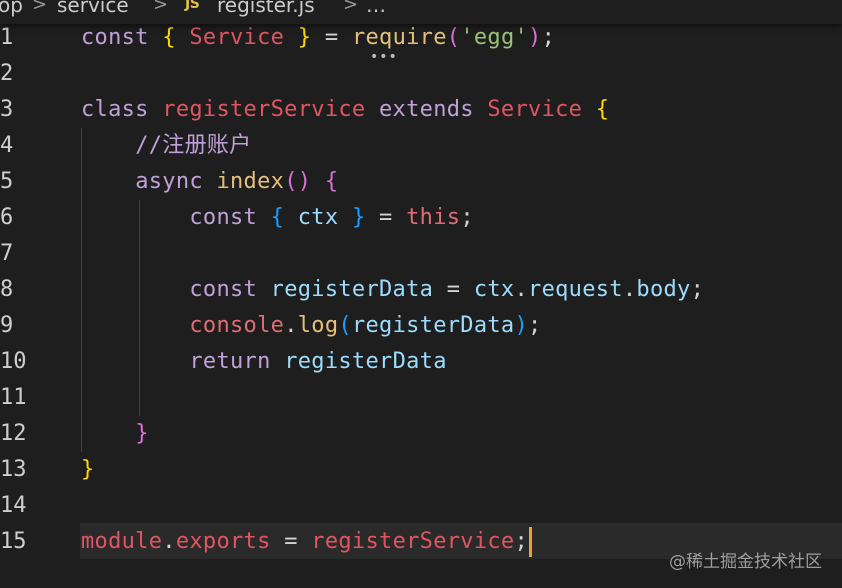  What do you see at coordinates (318, 325) in the screenshot?
I see `code-token: log` at bounding box center [318, 325].